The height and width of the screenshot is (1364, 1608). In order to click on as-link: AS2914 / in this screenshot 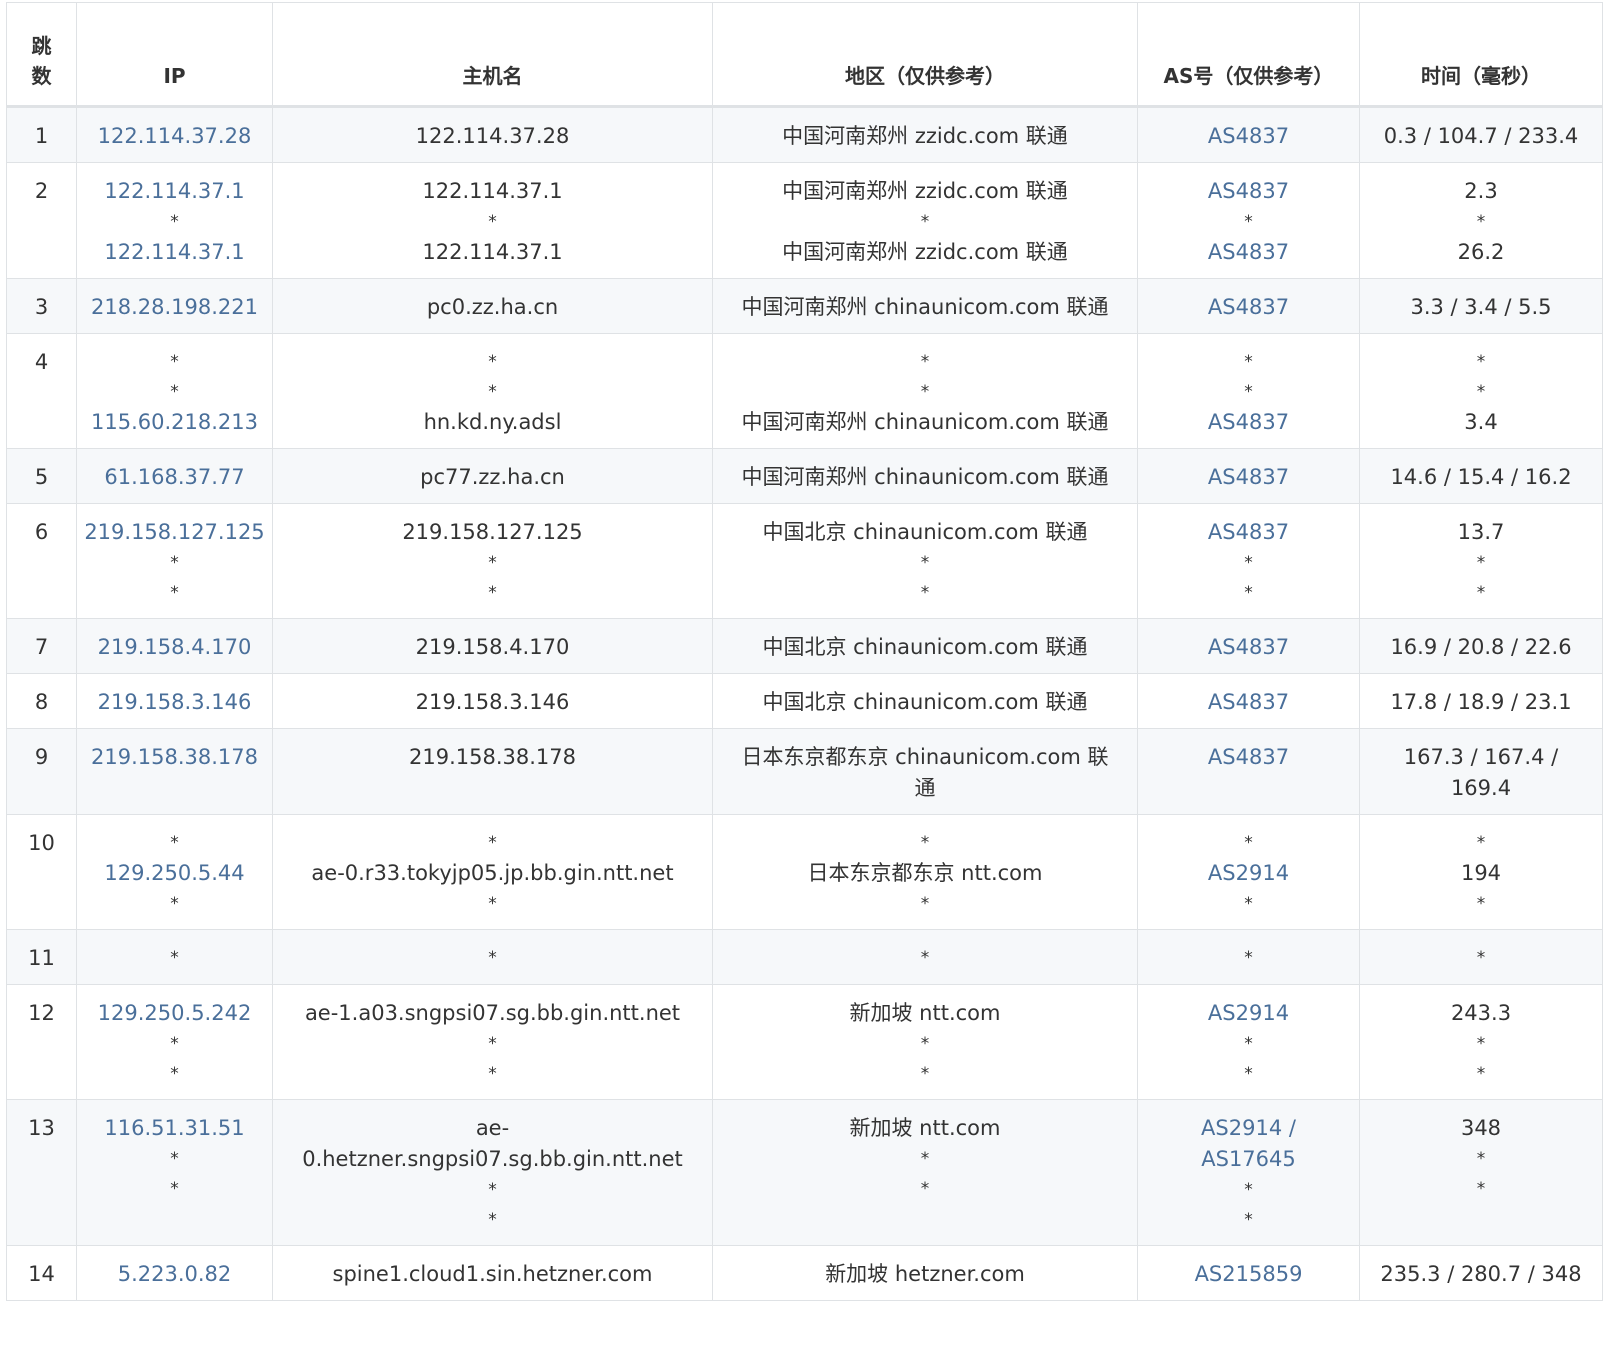, I will do `click(1248, 1128)`.